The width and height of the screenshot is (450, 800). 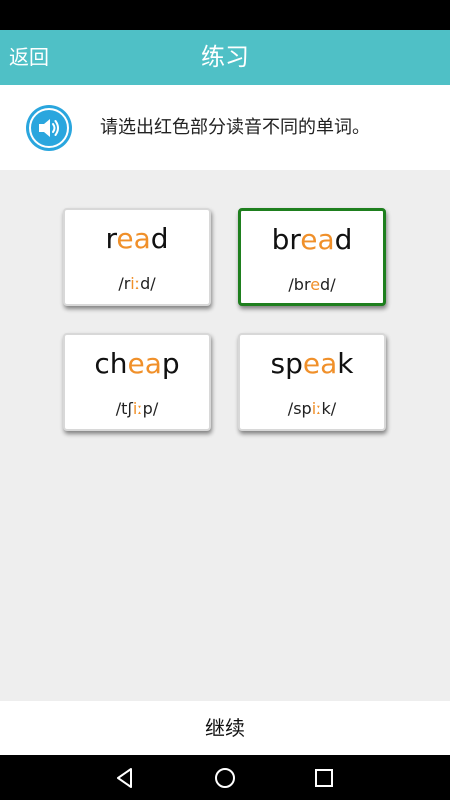 I want to click on word-card-read: read /riːd/, so click(x=137, y=257).